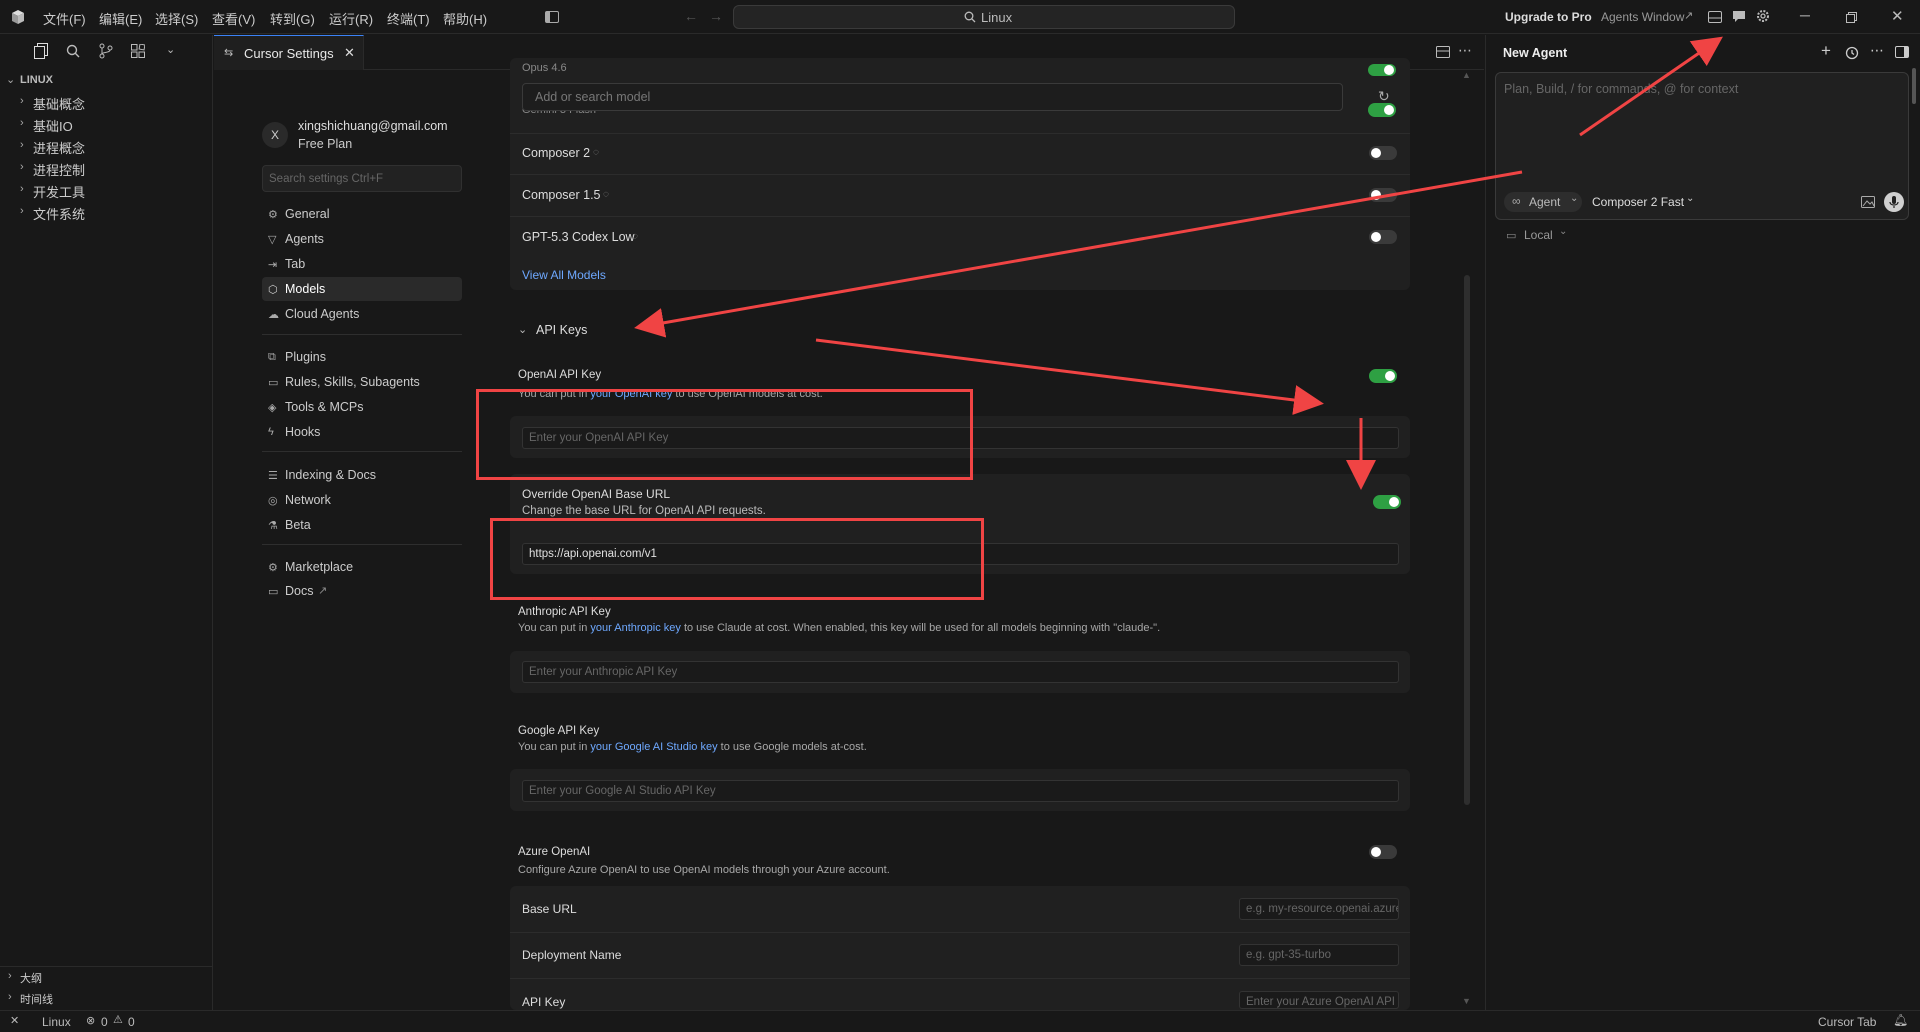  Describe the element at coordinates (91, 1021) in the screenshot. I see `error-icon: ⊗` at that location.